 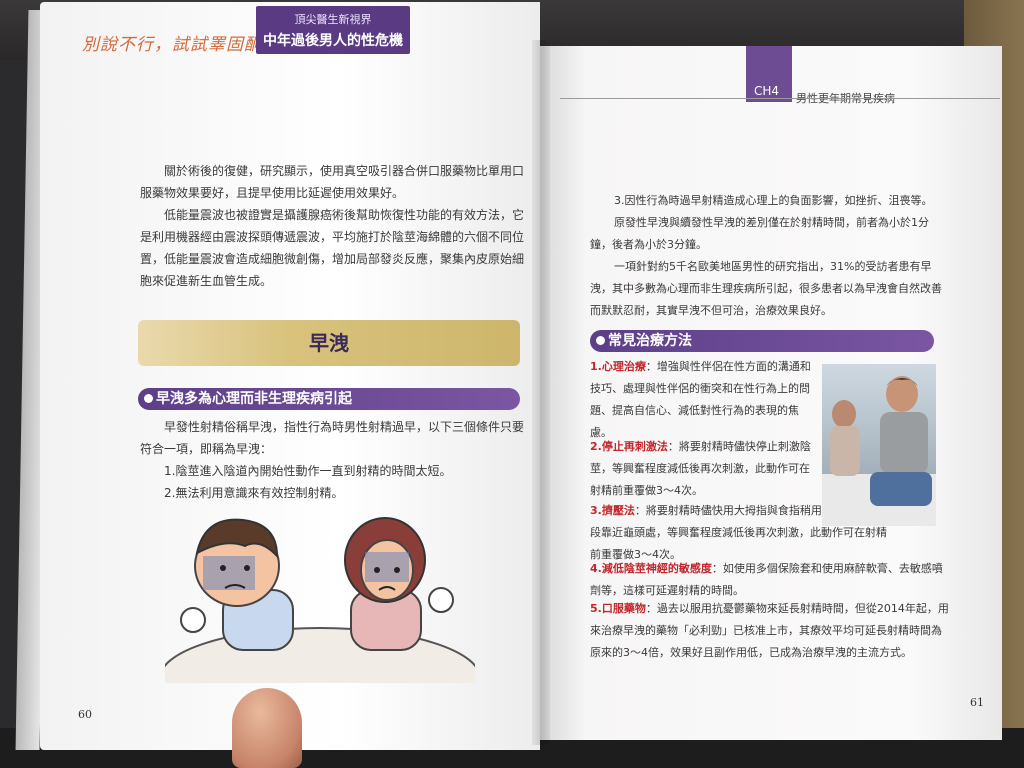 What do you see at coordinates (254, 399) in the screenshot?
I see `subsection-title: 早洩多為心理而非生理疾病引起` at bounding box center [254, 399].